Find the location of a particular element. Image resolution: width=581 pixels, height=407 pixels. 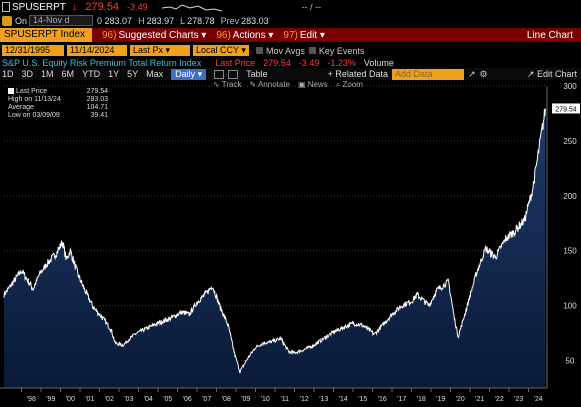

y-tick-label: 150 is located at coordinates (570, 251).